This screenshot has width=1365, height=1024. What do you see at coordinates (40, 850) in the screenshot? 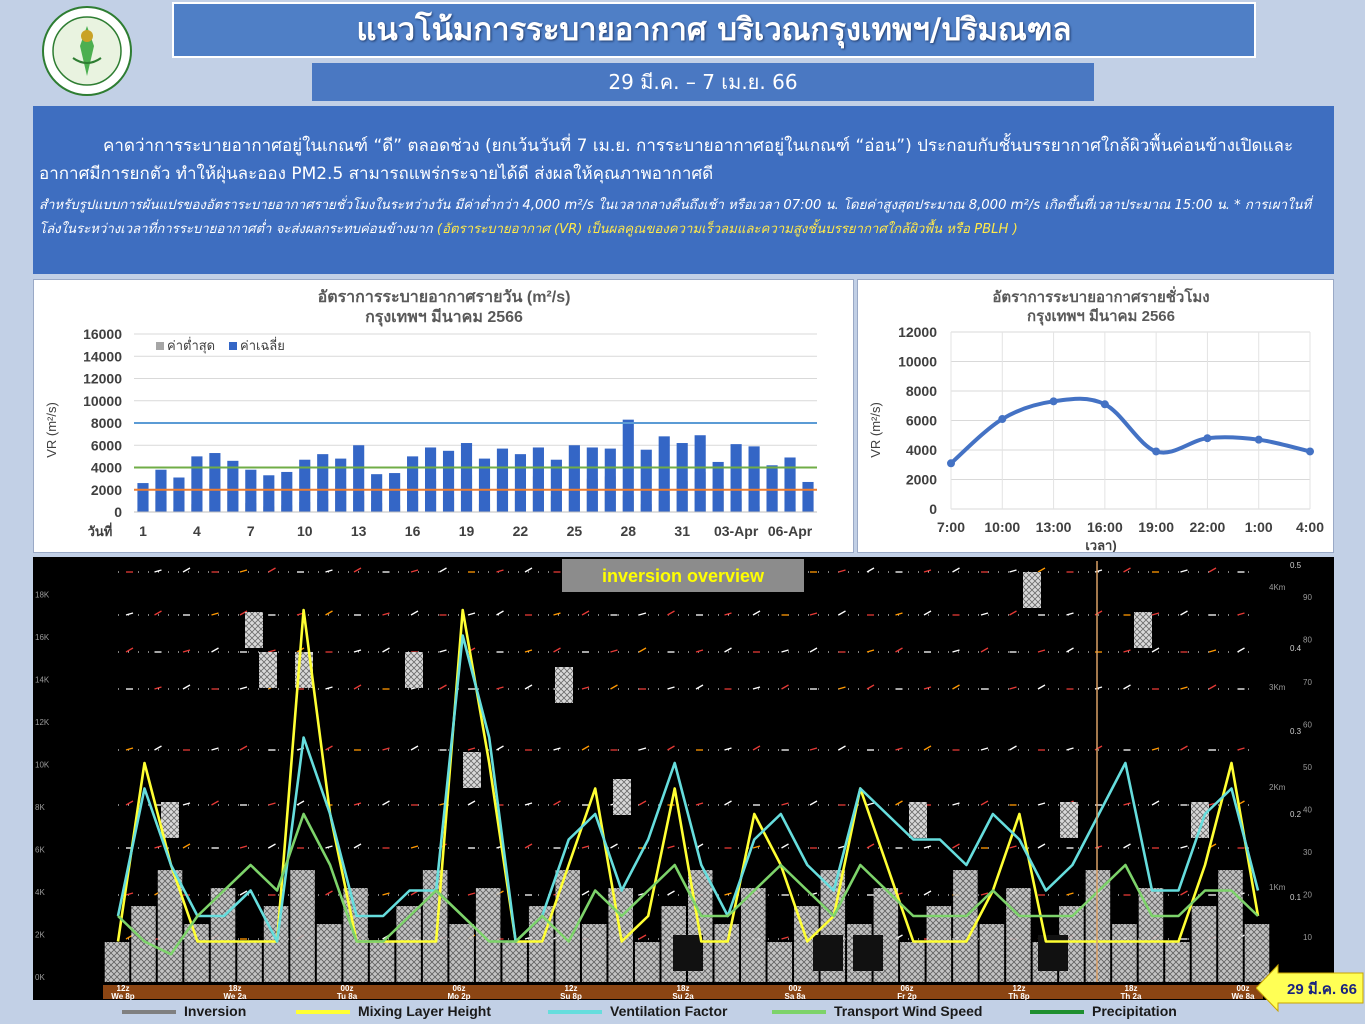
I see `inv-left-tick: 6K` at bounding box center [40, 850].